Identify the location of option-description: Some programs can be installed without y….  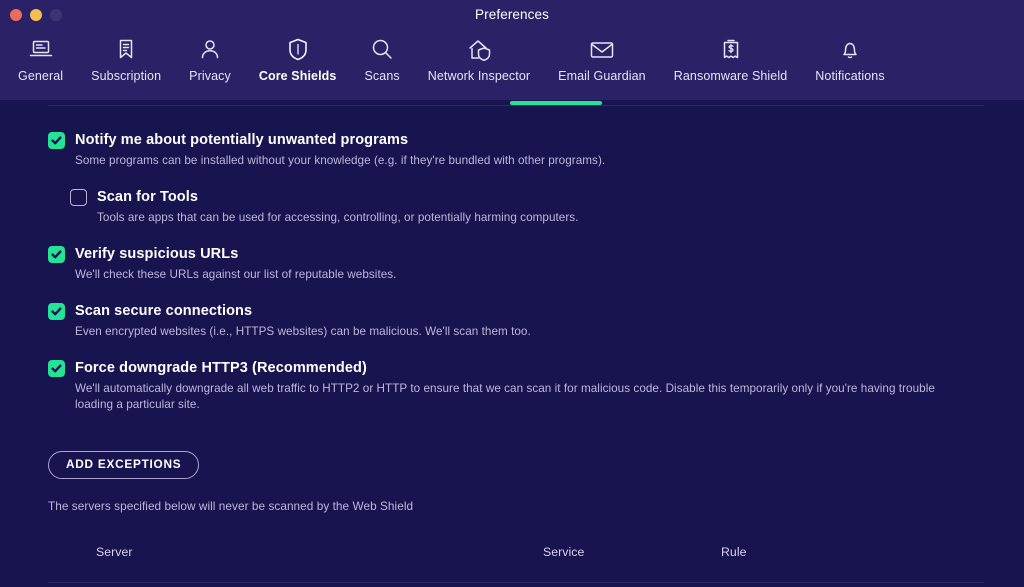
(340, 160).